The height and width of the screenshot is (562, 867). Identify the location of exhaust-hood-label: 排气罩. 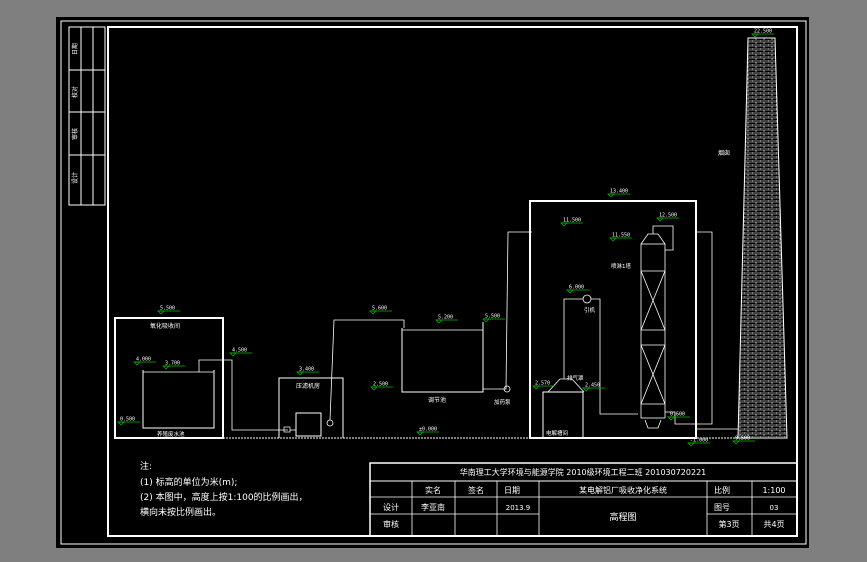
(575, 378).